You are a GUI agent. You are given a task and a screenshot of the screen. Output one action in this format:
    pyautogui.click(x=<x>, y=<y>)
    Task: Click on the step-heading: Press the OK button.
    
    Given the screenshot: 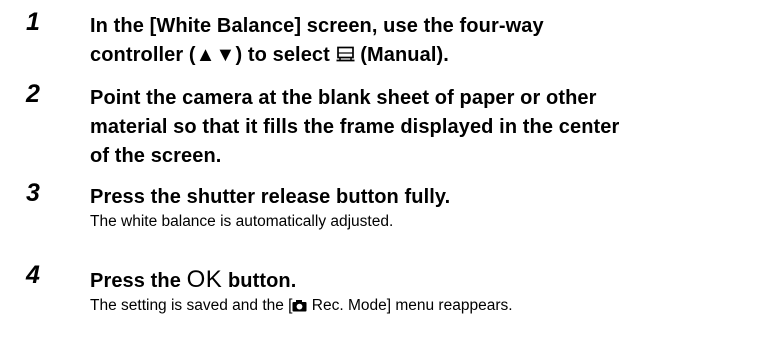 What is the action you would take?
    pyautogui.click(x=422, y=280)
    